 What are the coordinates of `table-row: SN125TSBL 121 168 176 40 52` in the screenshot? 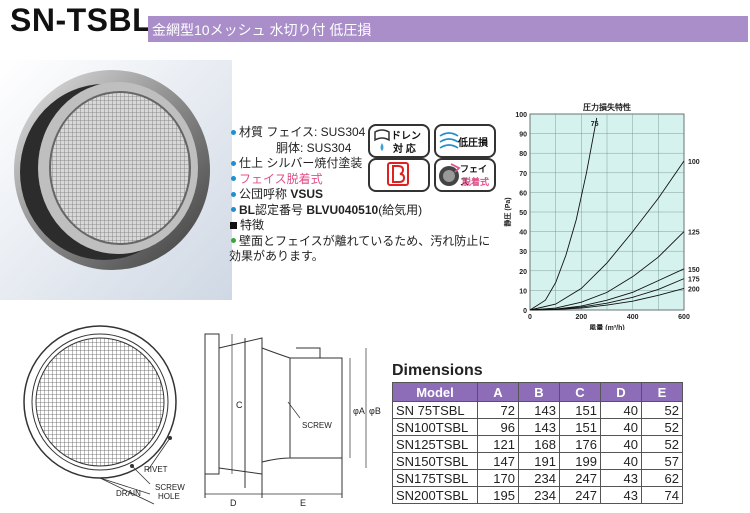 It's located at (537, 444).